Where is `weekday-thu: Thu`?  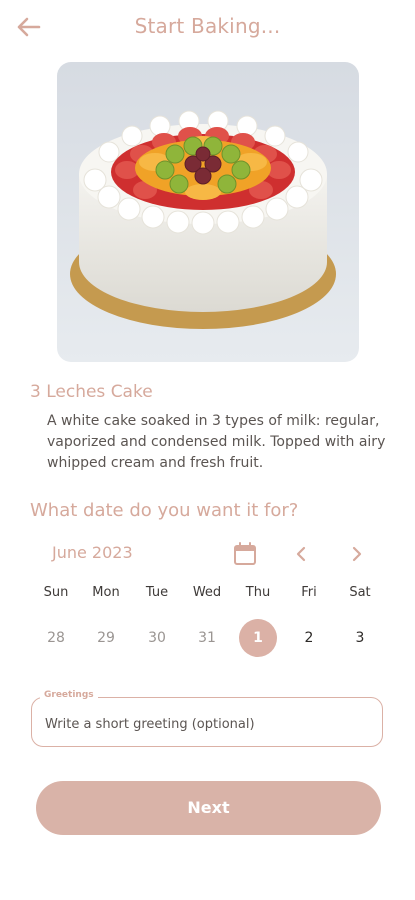 weekday-thu: Thu is located at coordinates (258, 592).